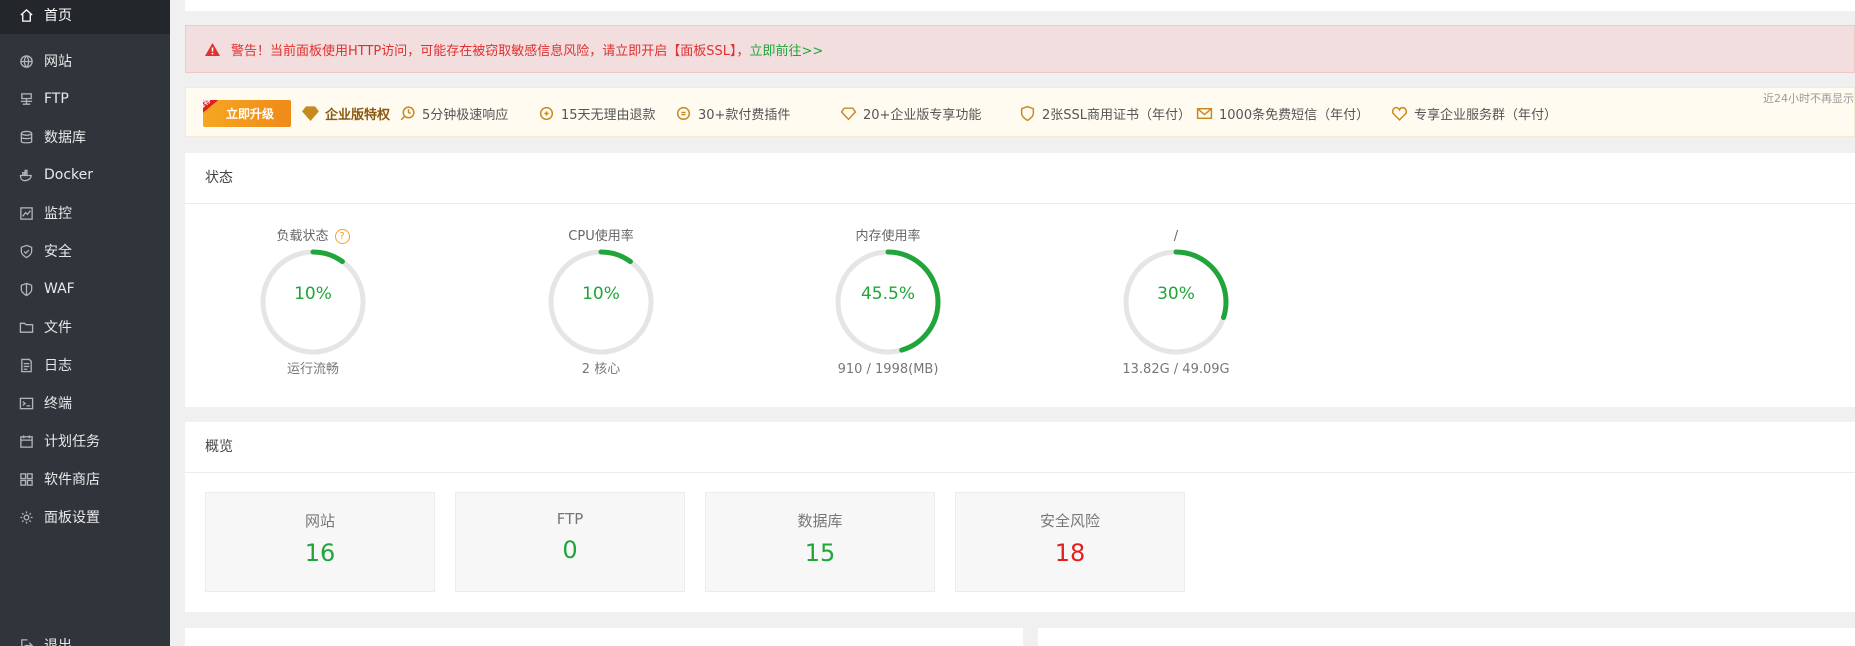  I want to click on sidebar-item-label: Docker, so click(69, 175).